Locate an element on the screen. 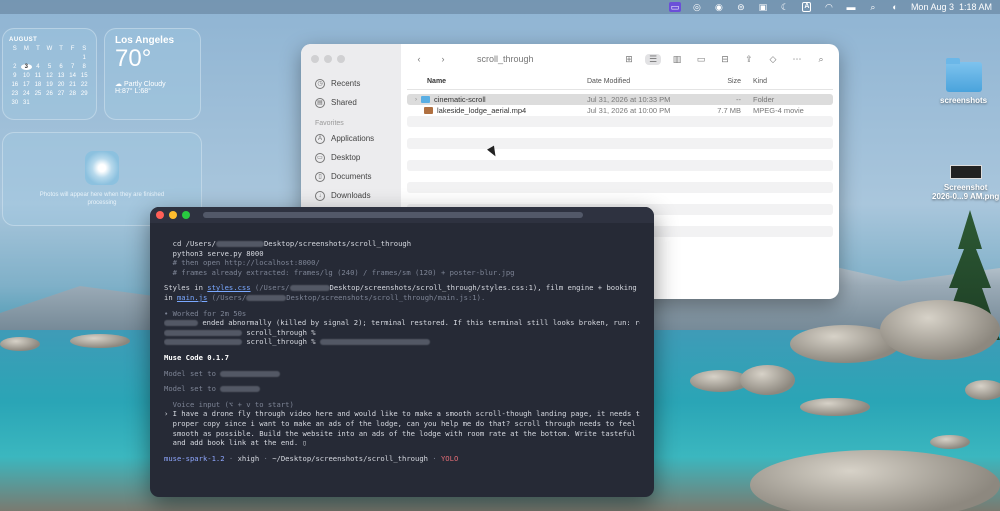 The height and width of the screenshot is (511, 1000). finder-minimize-button is located at coordinates (328, 59).